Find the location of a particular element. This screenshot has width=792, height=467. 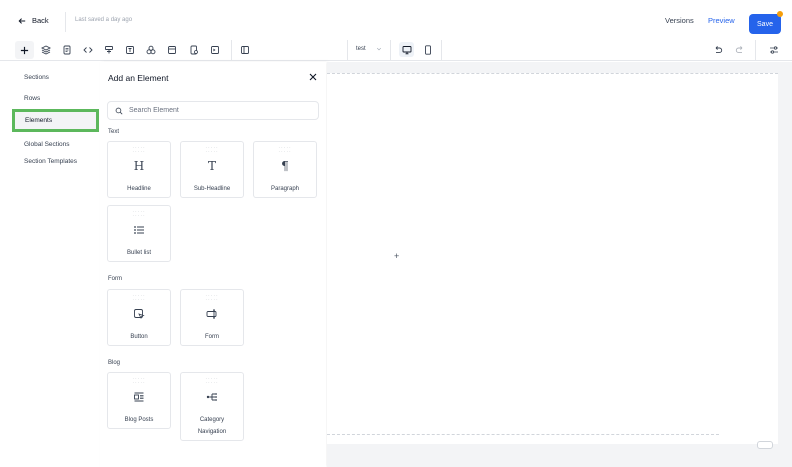

columns-icon is located at coordinates (245, 50).